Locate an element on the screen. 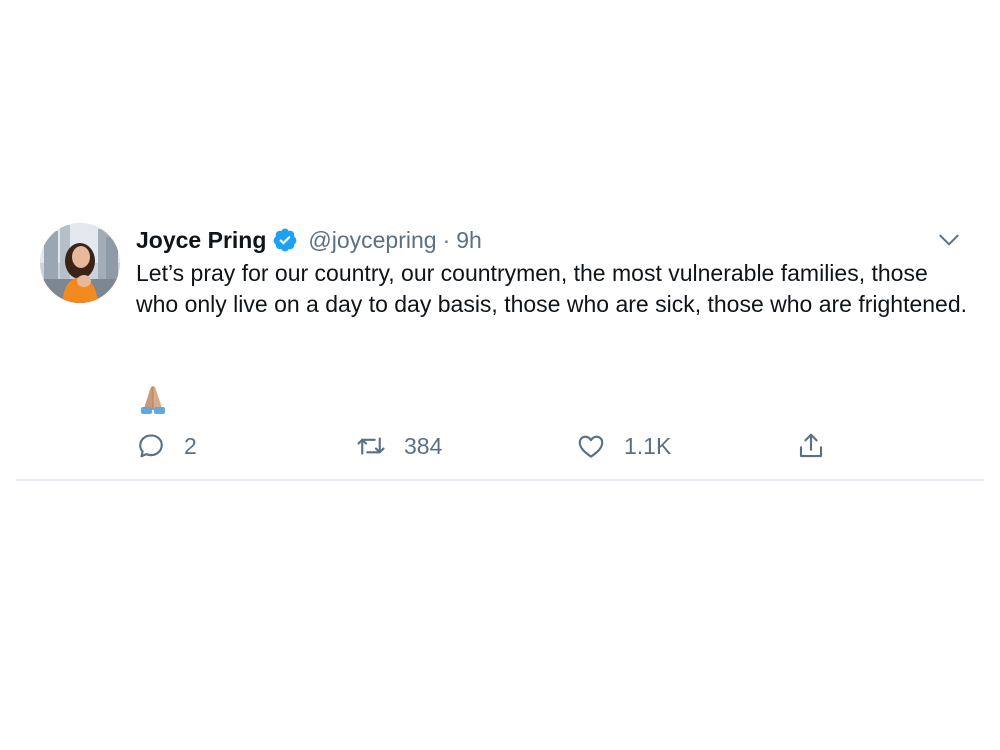 The width and height of the screenshot is (1000, 750). retweet-count: 384 is located at coordinates (423, 445).